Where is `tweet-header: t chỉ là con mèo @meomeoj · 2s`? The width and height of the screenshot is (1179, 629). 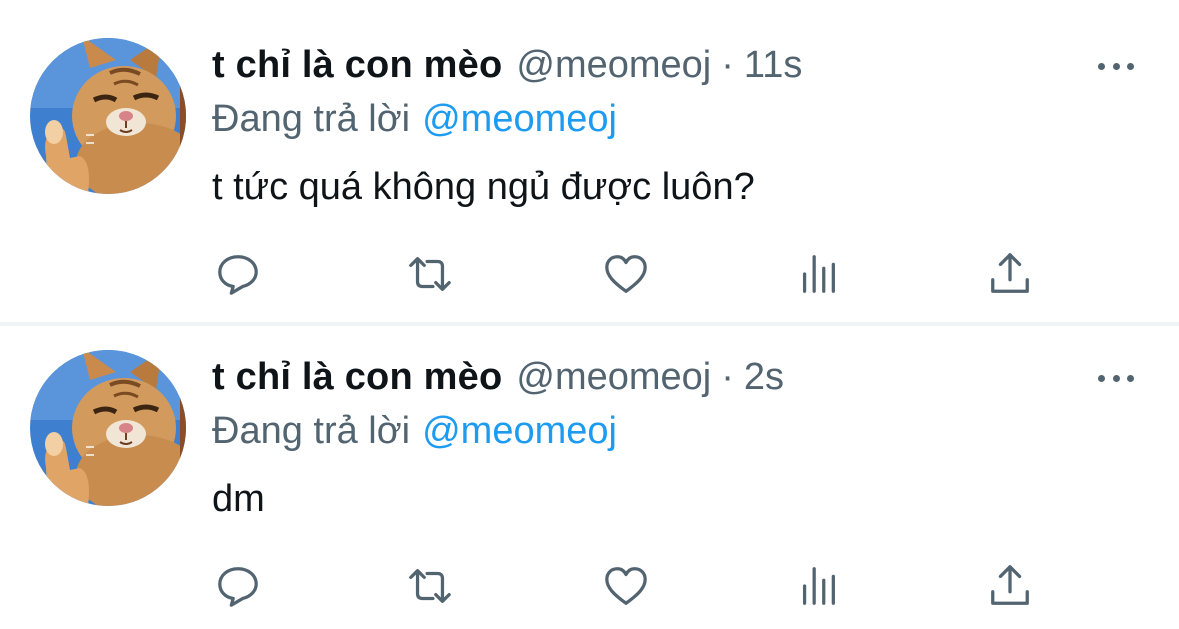
tweet-header: t chỉ là con mèo @meomeoj · 2s is located at coordinates (498, 377).